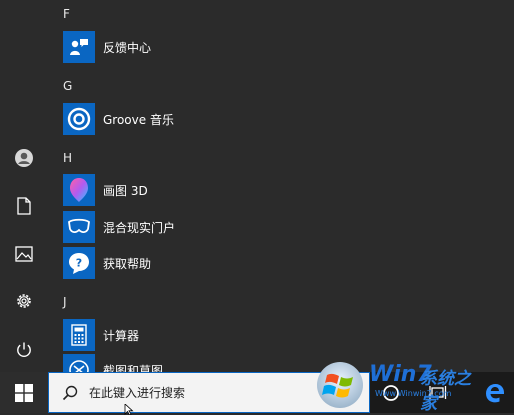 This screenshot has height=415, width=514. I want to click on windows7-orb-icon, so click(340, 385).